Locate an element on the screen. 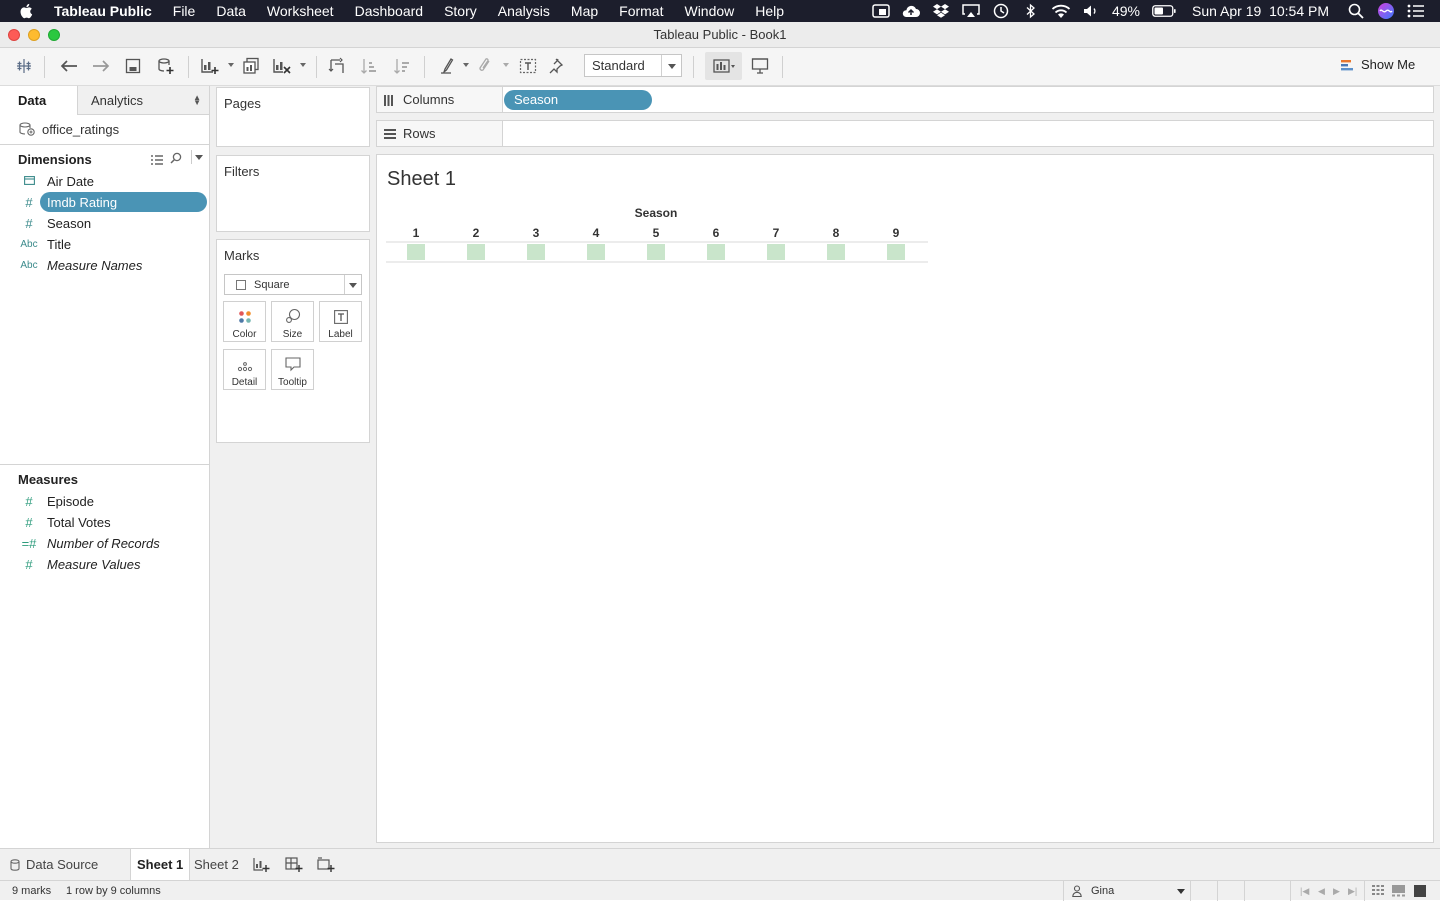  single-sheet-view-icon is located at coordinates (1420, 892).